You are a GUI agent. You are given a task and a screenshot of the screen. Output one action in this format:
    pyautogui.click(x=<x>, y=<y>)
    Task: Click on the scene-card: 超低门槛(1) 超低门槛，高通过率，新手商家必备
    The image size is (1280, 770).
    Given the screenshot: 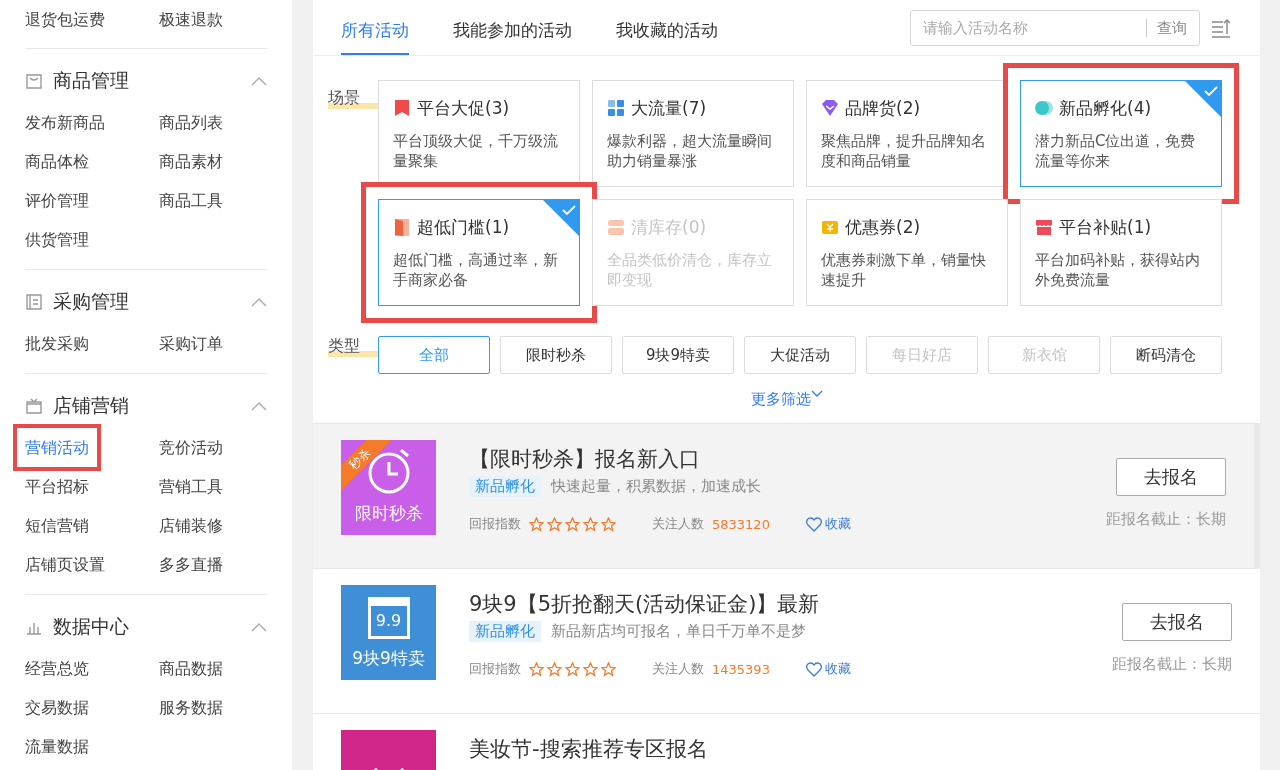 What is the action you would take?
    pyautogui.click(x=479, y=252)
    